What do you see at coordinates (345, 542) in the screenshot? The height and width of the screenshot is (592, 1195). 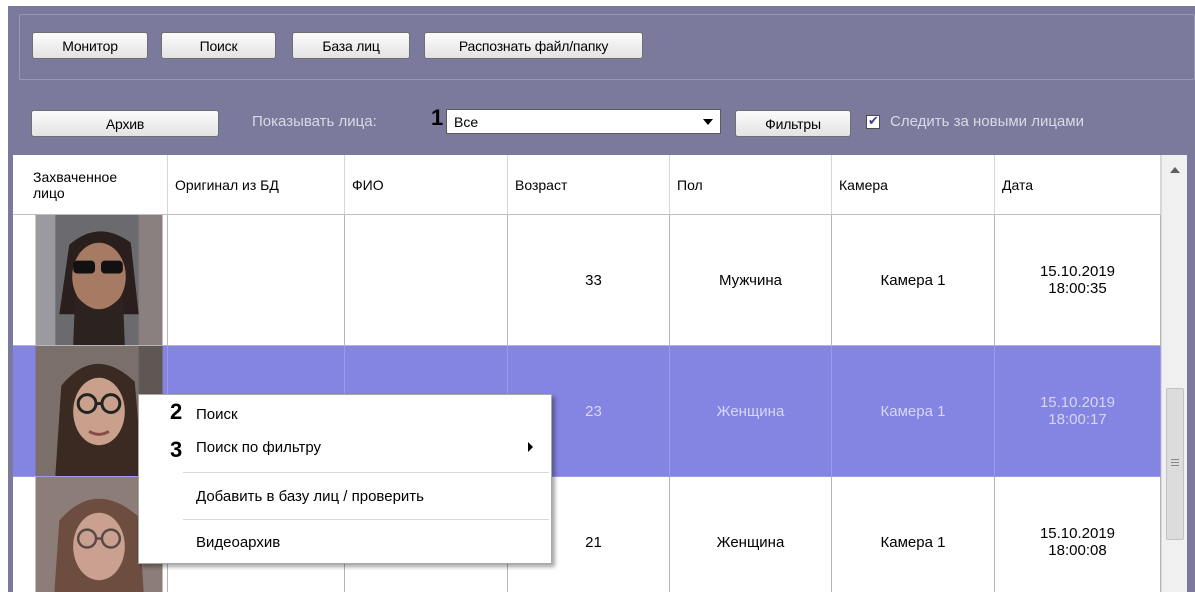 I see `menu-item-video-archive: Видеоархив` at bounding box center [345, 542].